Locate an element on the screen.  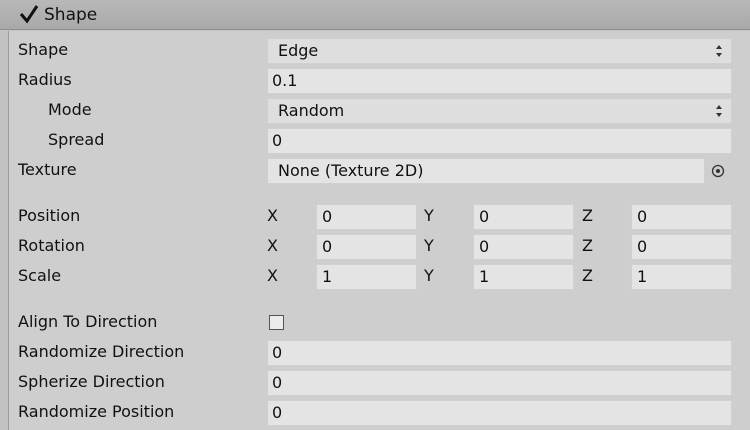
position-label: Position is located at coordinates (49, 215).